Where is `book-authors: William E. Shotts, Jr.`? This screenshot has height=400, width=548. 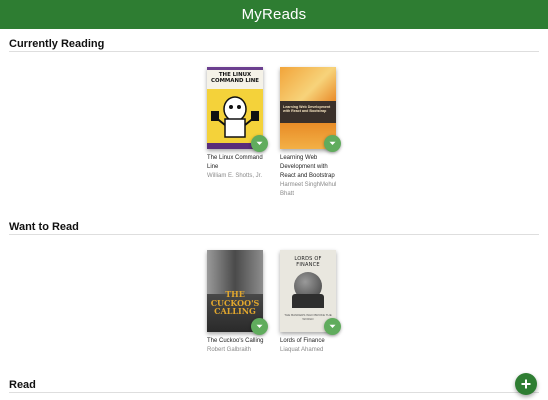 book-authors: William E. Shotts, Jr. is located at coordinates (235, 176).